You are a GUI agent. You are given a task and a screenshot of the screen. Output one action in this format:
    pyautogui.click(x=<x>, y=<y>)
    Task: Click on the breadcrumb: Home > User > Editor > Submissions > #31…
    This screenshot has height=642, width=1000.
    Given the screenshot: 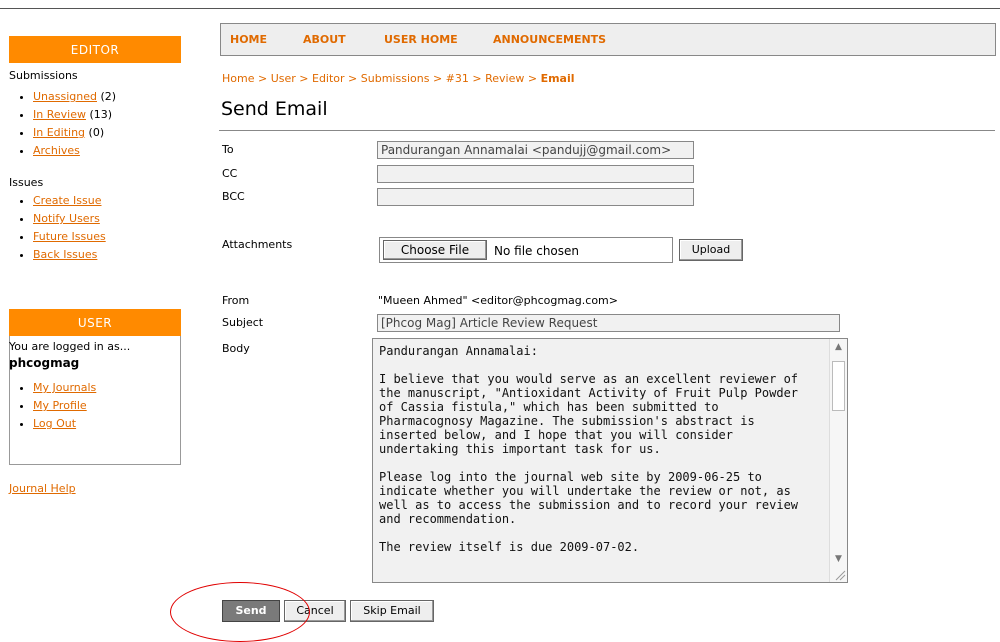 What is the action you would take?
    pyautogui.click(x=398, y=78)
    